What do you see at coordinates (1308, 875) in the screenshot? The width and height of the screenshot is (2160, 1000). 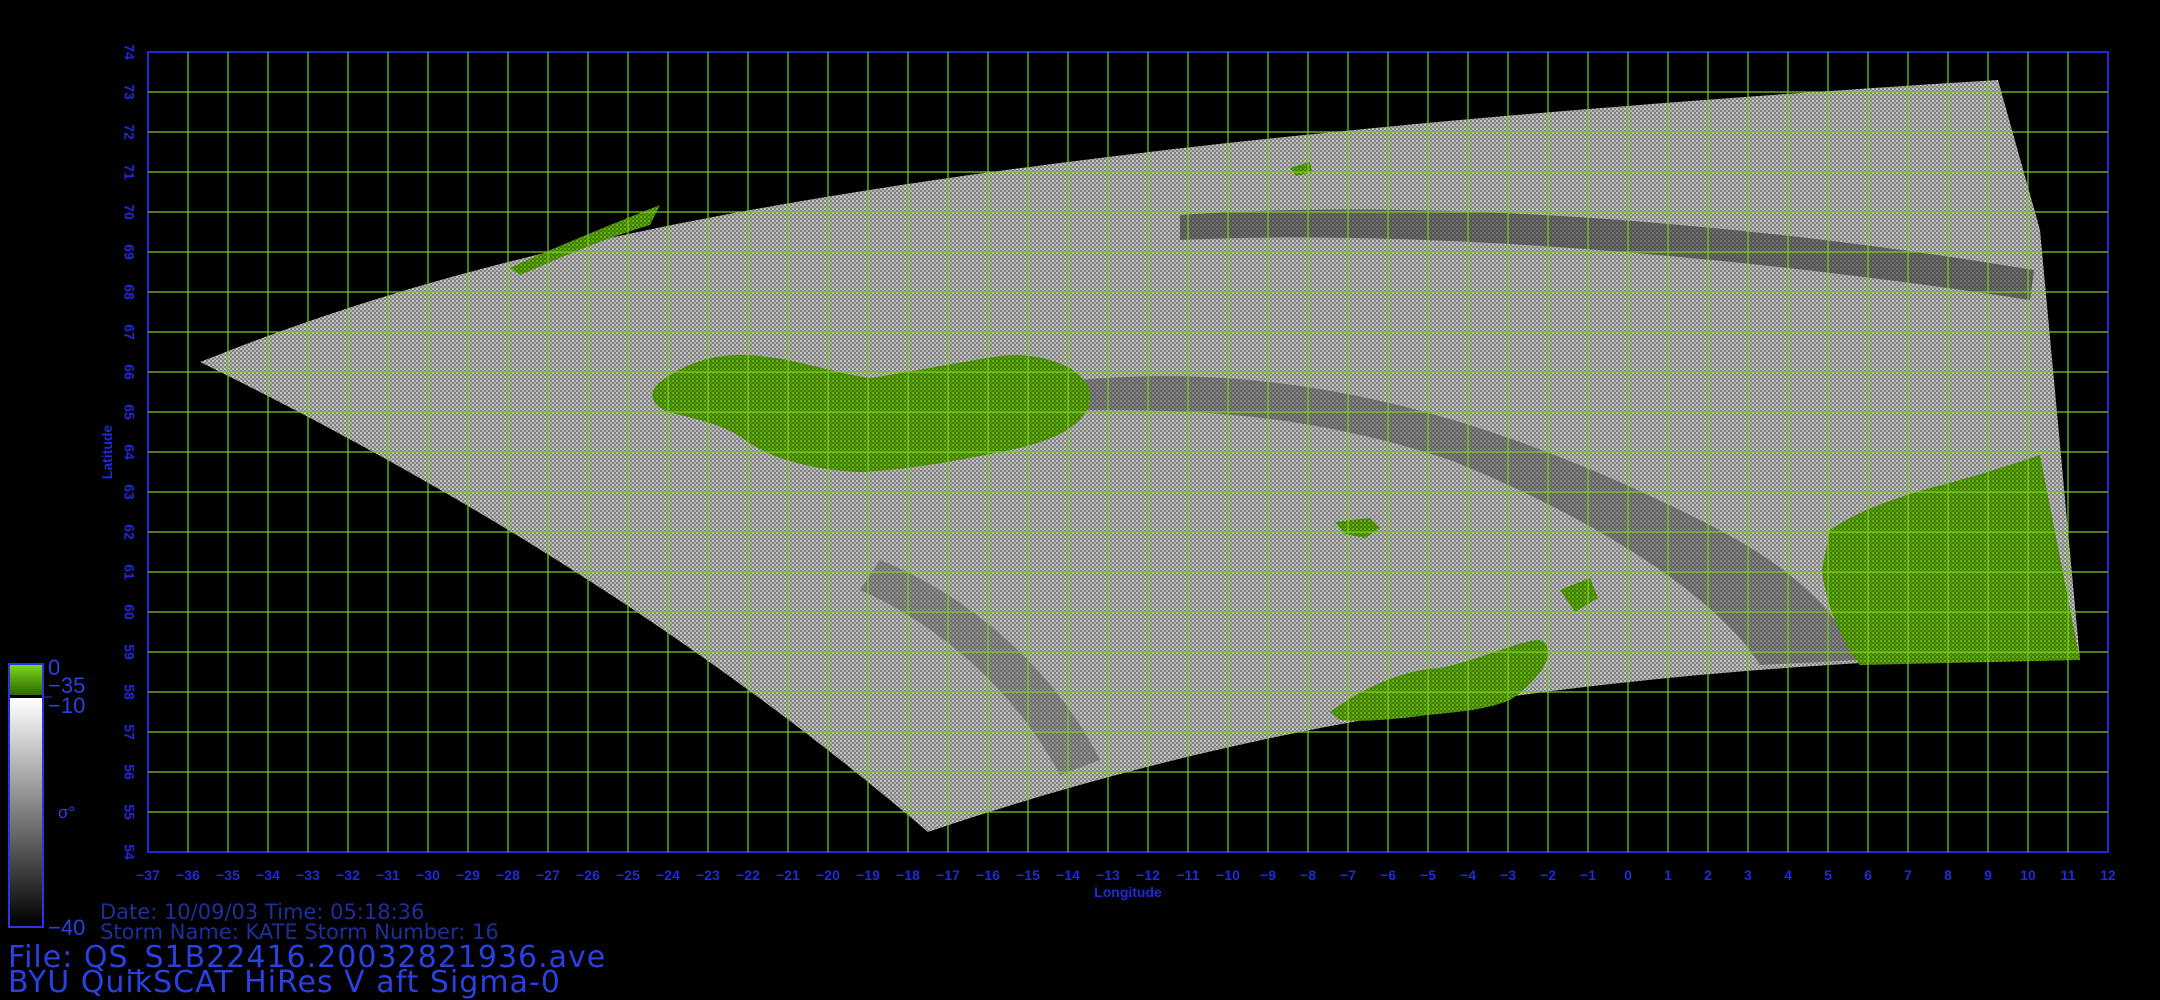 I see `longitude-tick-label: −8` at bounding box center [1308, 875].